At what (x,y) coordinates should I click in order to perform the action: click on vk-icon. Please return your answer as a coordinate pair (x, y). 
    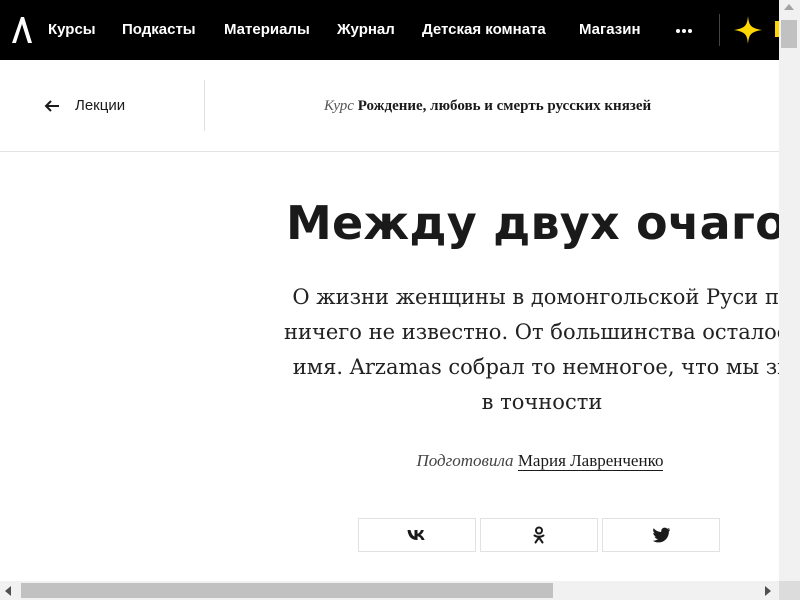
    Looking at the image, I should click on (416, 535).